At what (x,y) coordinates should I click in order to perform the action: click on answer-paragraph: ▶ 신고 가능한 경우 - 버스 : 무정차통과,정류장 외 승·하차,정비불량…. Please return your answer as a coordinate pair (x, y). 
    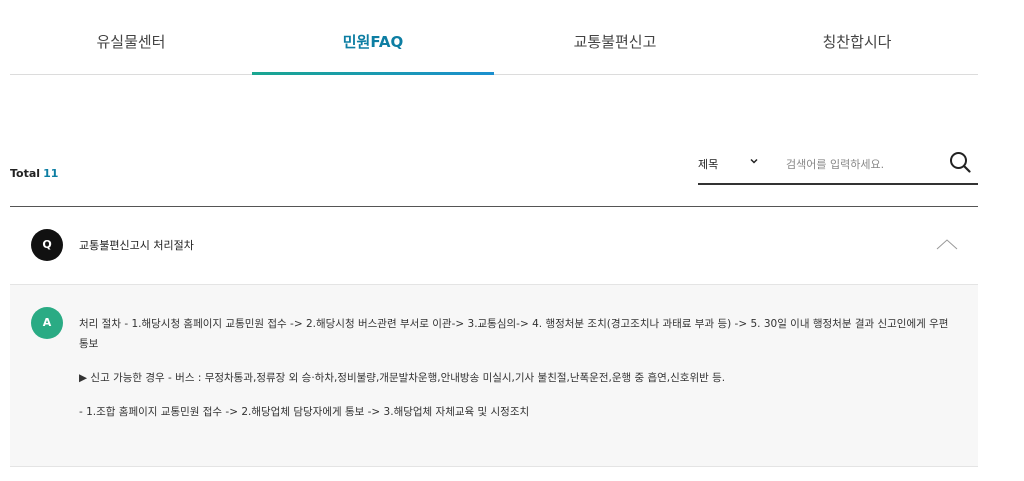
    Looking at the image, I should click on (402, 378).